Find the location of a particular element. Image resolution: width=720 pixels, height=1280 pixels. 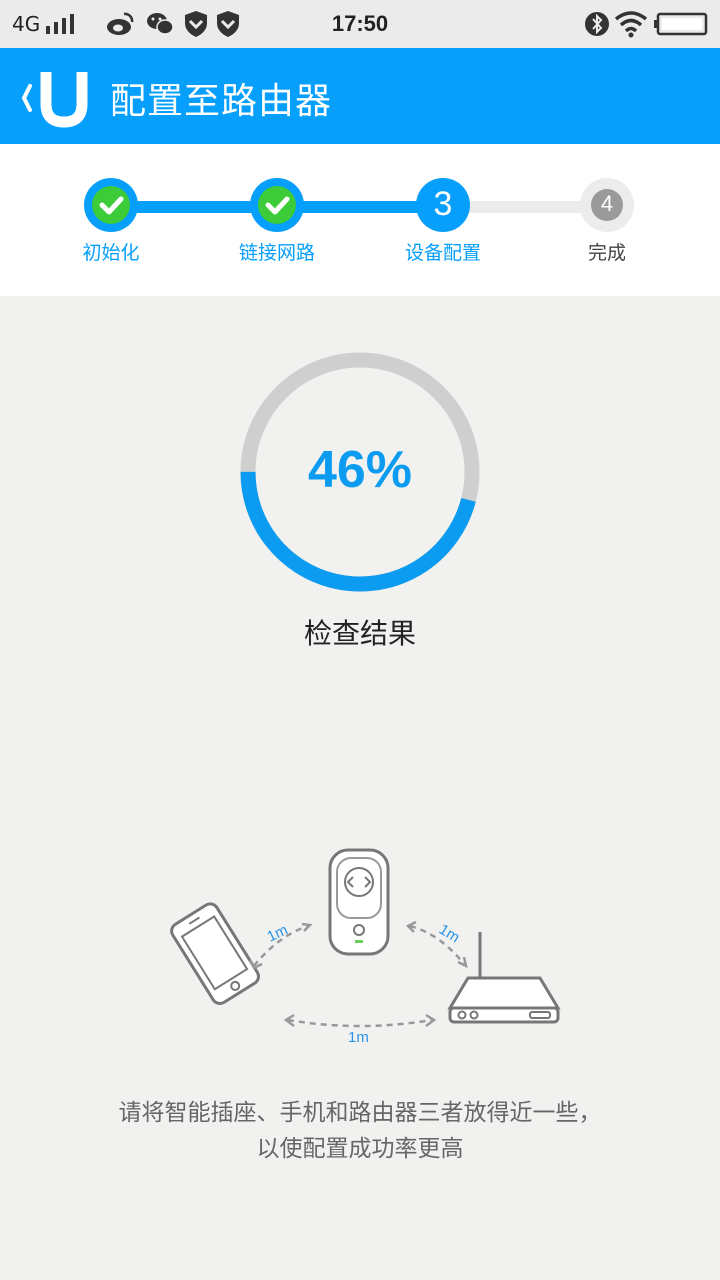

step-number: 4 is located at coordinates (607, 203).